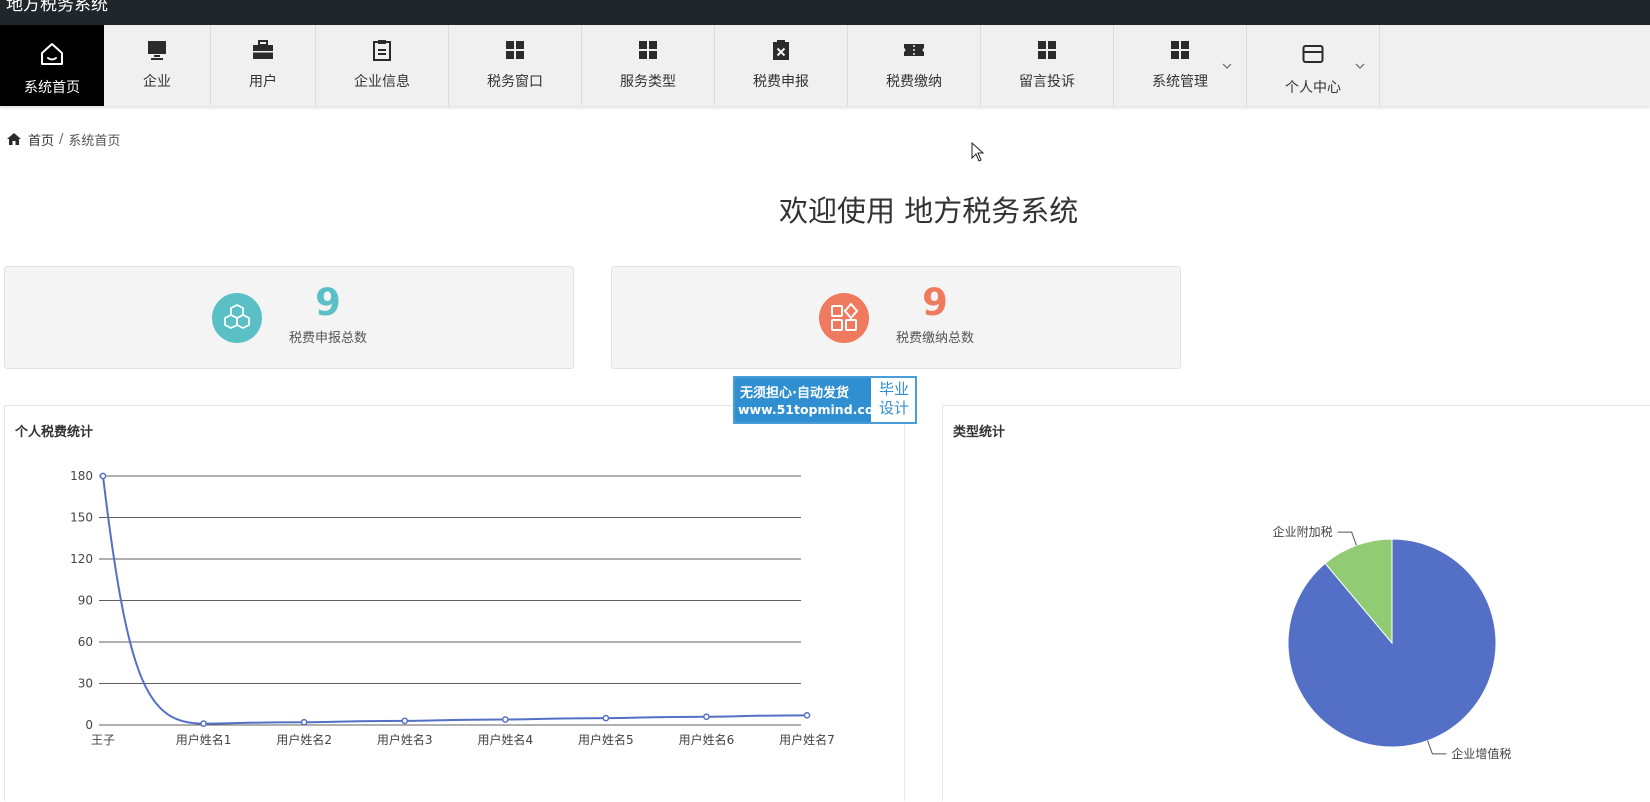 The image size is (1650, 802). I want to click on apps-icon, so click(845, 316).